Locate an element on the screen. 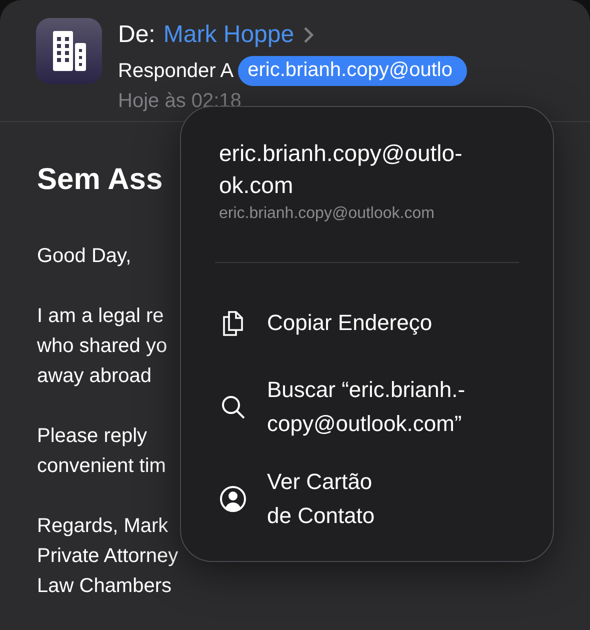 The width and height of the screenshot is (590, 630). menu-item: Ver Cartão de Contato is located at coordinates (321, 499).